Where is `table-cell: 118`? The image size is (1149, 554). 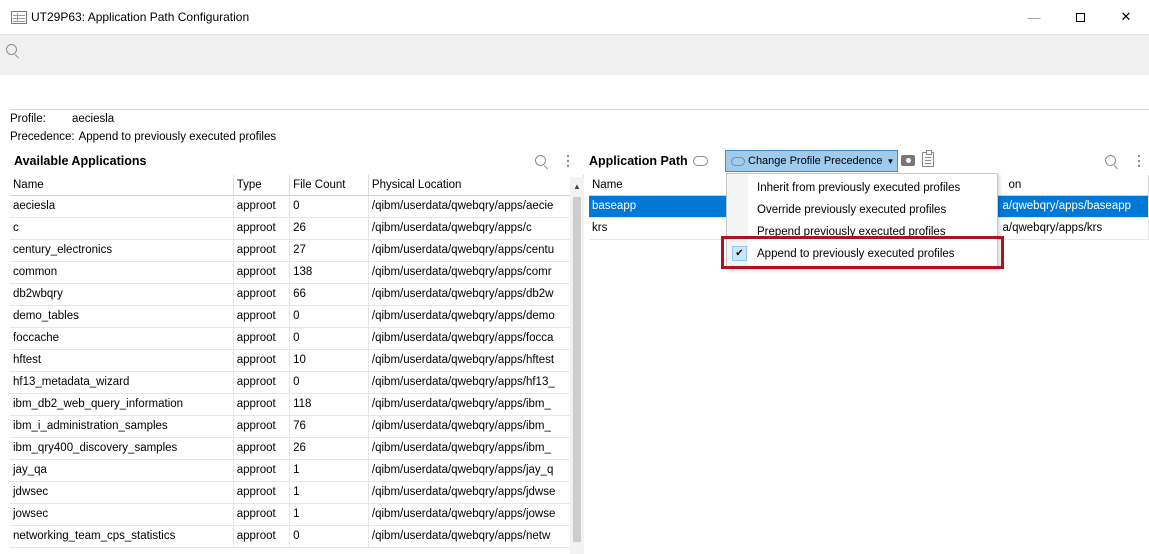
table-cell: 118 is located at coordinates (329, 404).